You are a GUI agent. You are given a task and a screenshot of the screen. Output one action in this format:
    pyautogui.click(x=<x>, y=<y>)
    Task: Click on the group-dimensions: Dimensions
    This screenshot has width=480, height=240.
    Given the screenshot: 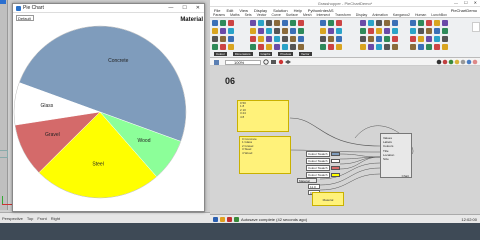 What is the action you would take?
    pyautogui.click(x=242, y=54)
    